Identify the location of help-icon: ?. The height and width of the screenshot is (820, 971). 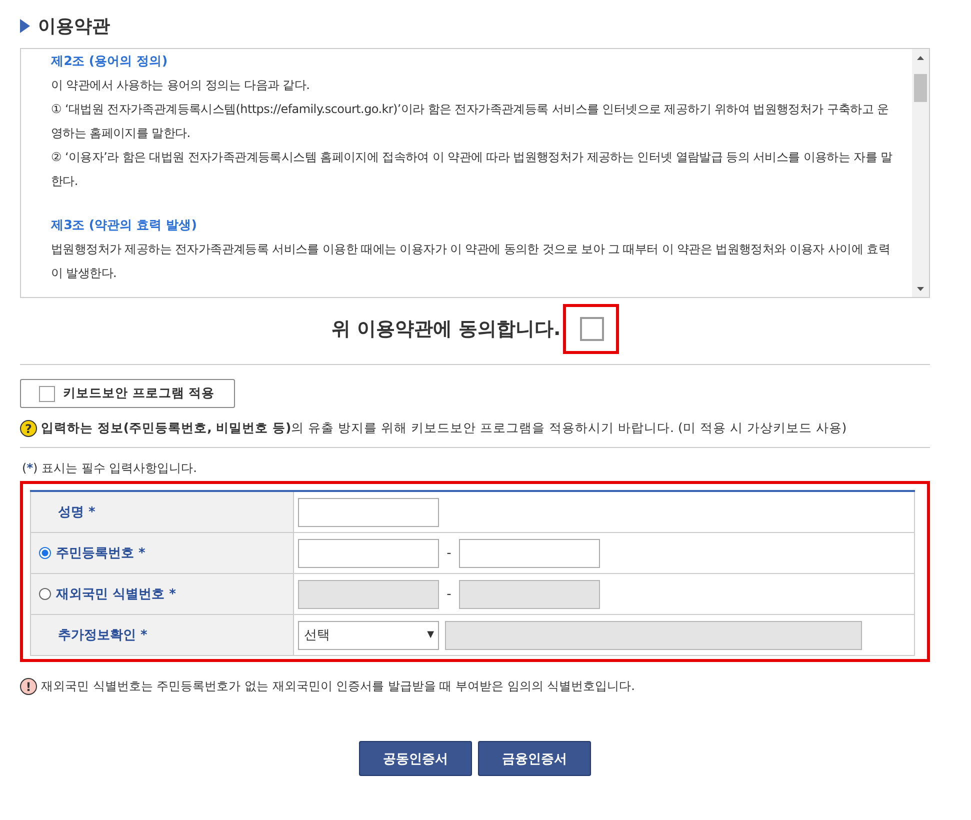
(28, 428).